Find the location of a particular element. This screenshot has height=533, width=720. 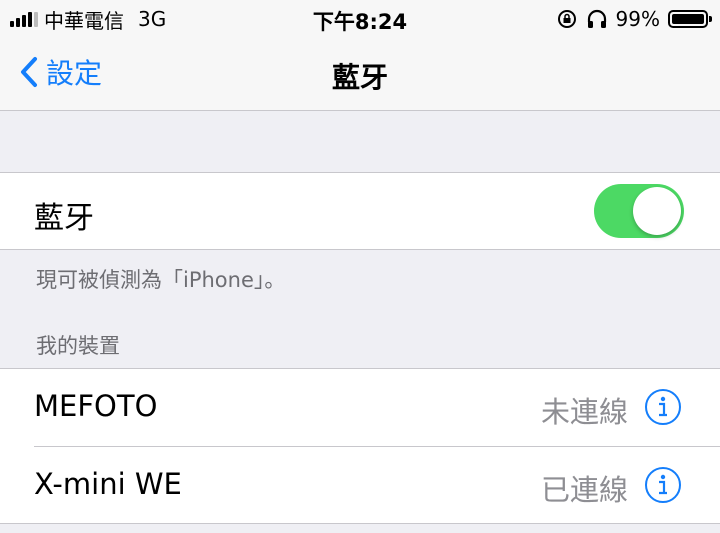

navigation-bar: 設定 藍牙 is located at coordinates (360, 74).